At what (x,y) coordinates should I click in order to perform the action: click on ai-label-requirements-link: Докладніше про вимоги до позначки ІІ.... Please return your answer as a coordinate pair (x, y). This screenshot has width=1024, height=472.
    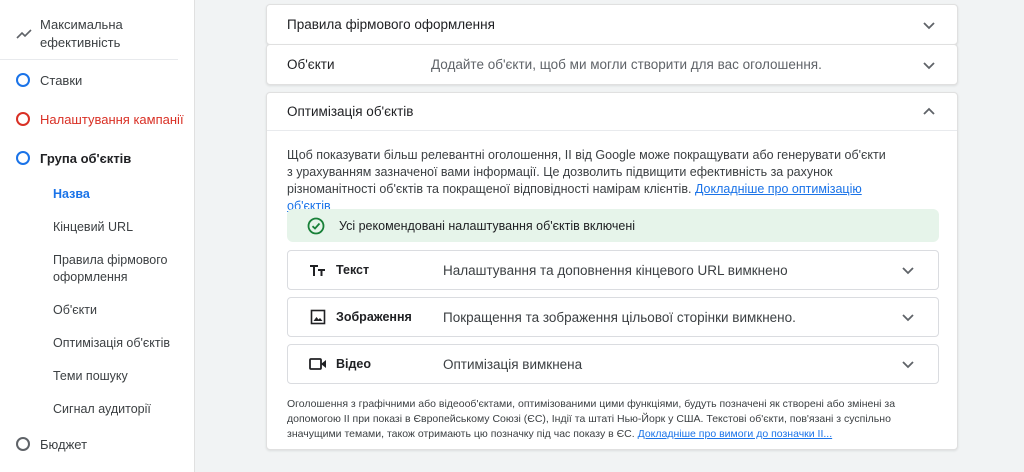
    Looking at the image, I should click on (735, 434).